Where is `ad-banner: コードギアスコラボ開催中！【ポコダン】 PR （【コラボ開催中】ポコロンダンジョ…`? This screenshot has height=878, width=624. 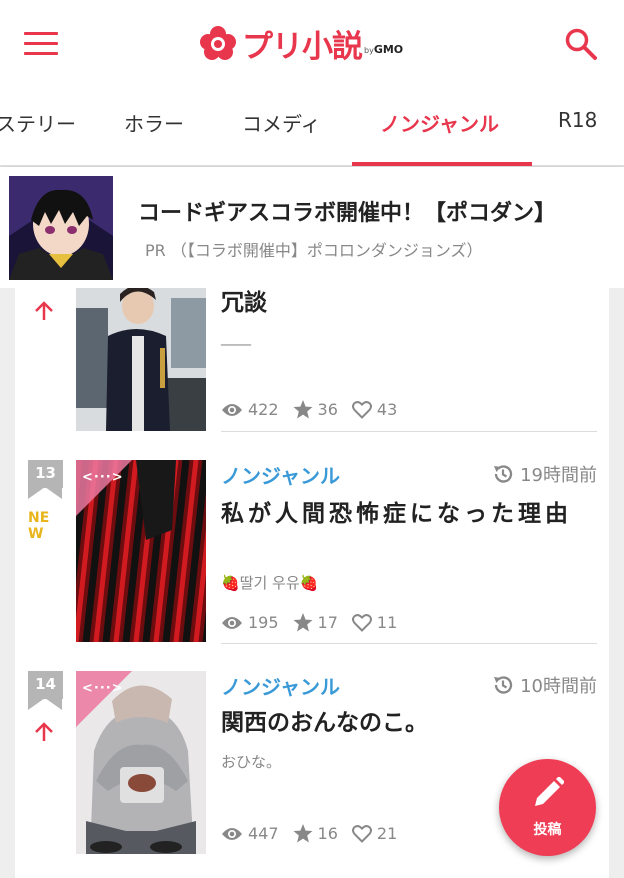 ad-banner: コードギアスコラボ開催中！【ポコダン】 PR （【コラボ開催中】ポコロンダンジョ… is located at coordinates (312, 227).